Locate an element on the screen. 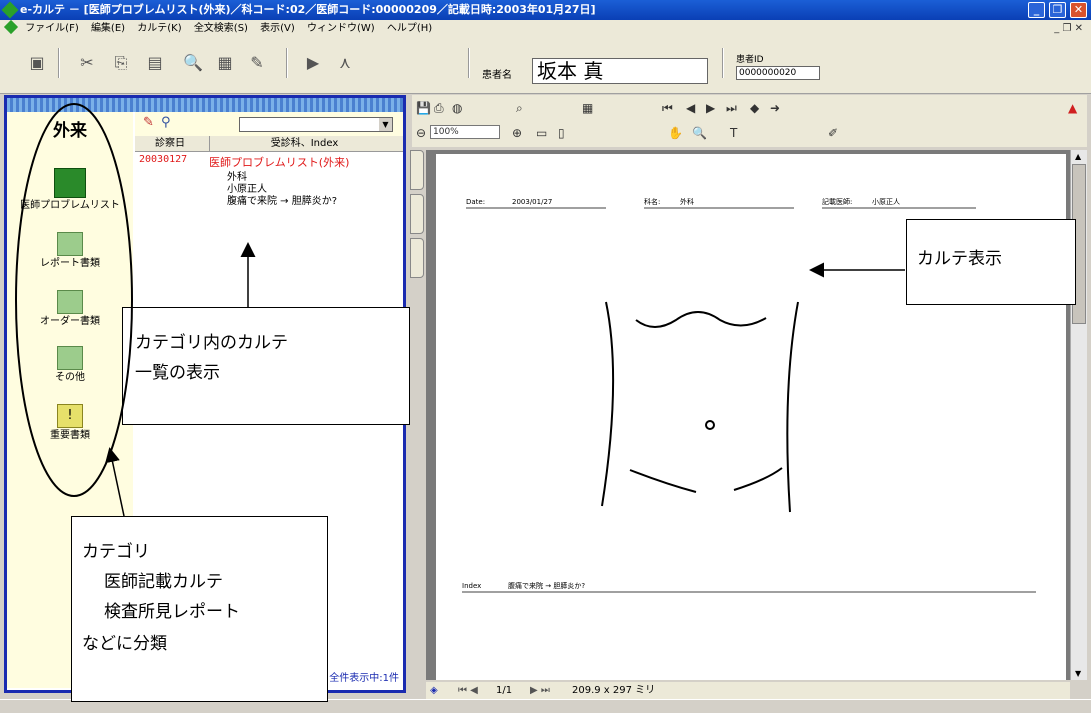 The height and width of the screenshot is (713, 1091). signature-icon: ⋏ is located at coordinates (345, 63).